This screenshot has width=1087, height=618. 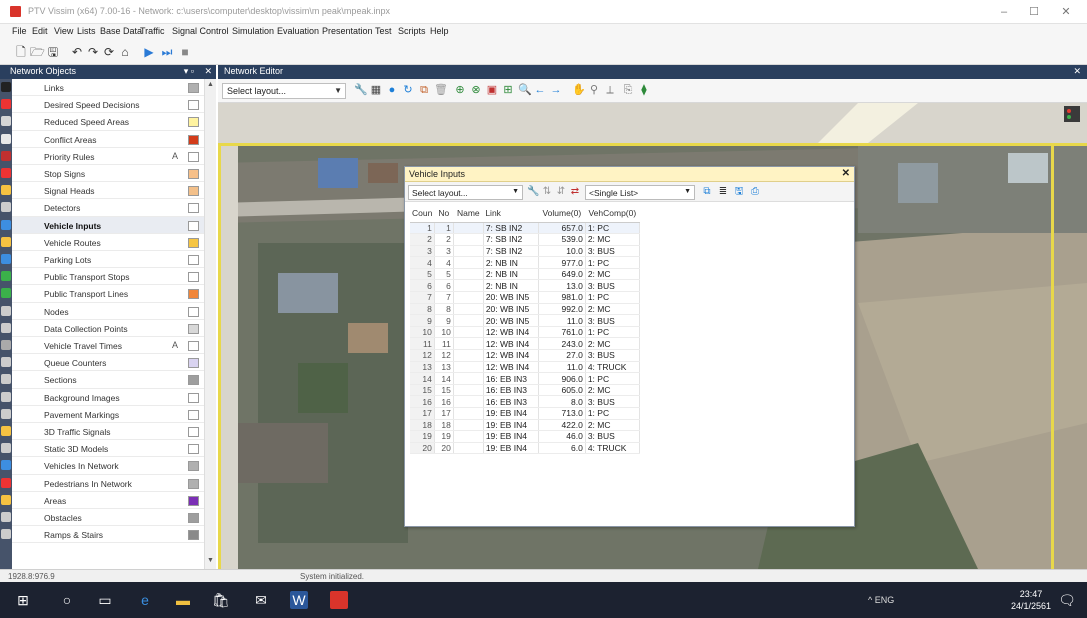 I want to click on zoom-out-icon: 🔍, so click(x=525, y=90).